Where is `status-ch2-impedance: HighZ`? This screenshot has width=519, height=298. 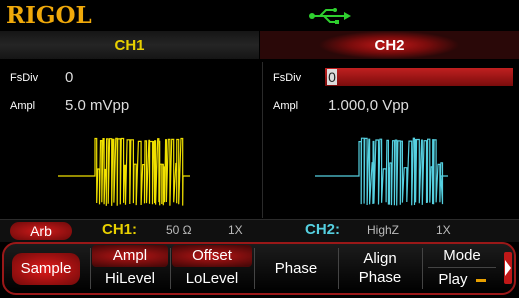
status-ch2-impedance: HighZ is located at coordinates (383, 230).